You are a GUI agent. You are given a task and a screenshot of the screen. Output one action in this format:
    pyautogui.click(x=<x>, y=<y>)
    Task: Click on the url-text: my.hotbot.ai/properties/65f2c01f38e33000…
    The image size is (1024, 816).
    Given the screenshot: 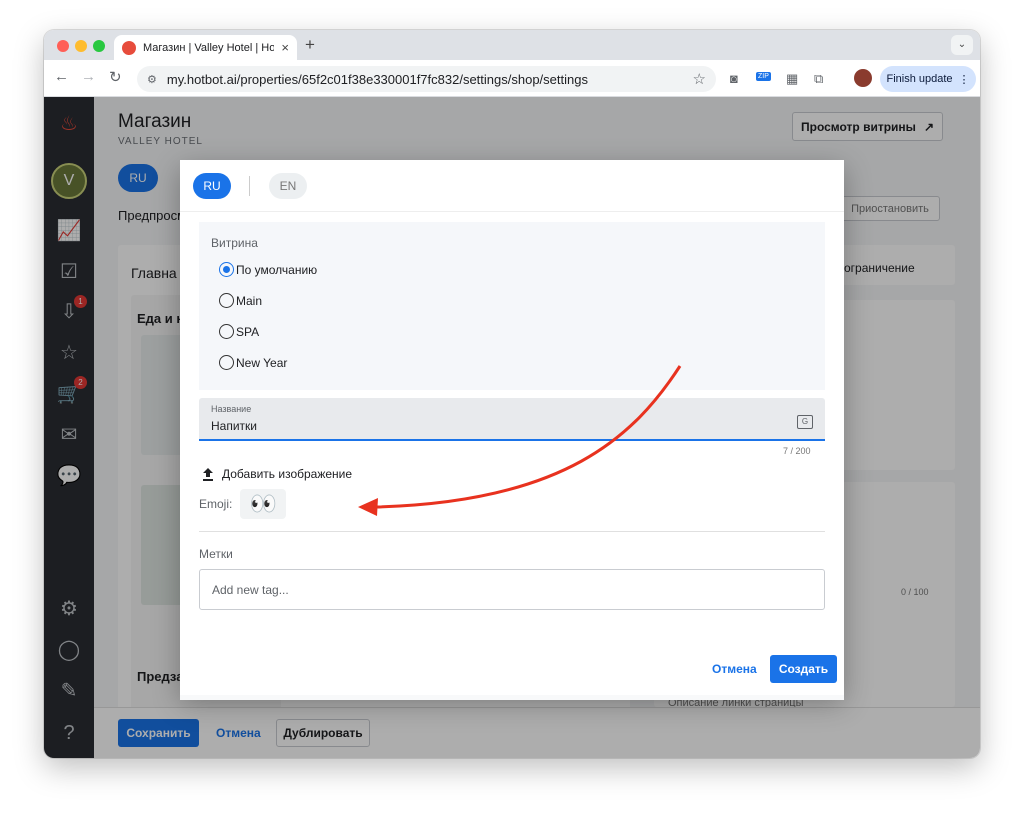 What is the action you would take?
    pyautogui.click(x=377, y=79)
    